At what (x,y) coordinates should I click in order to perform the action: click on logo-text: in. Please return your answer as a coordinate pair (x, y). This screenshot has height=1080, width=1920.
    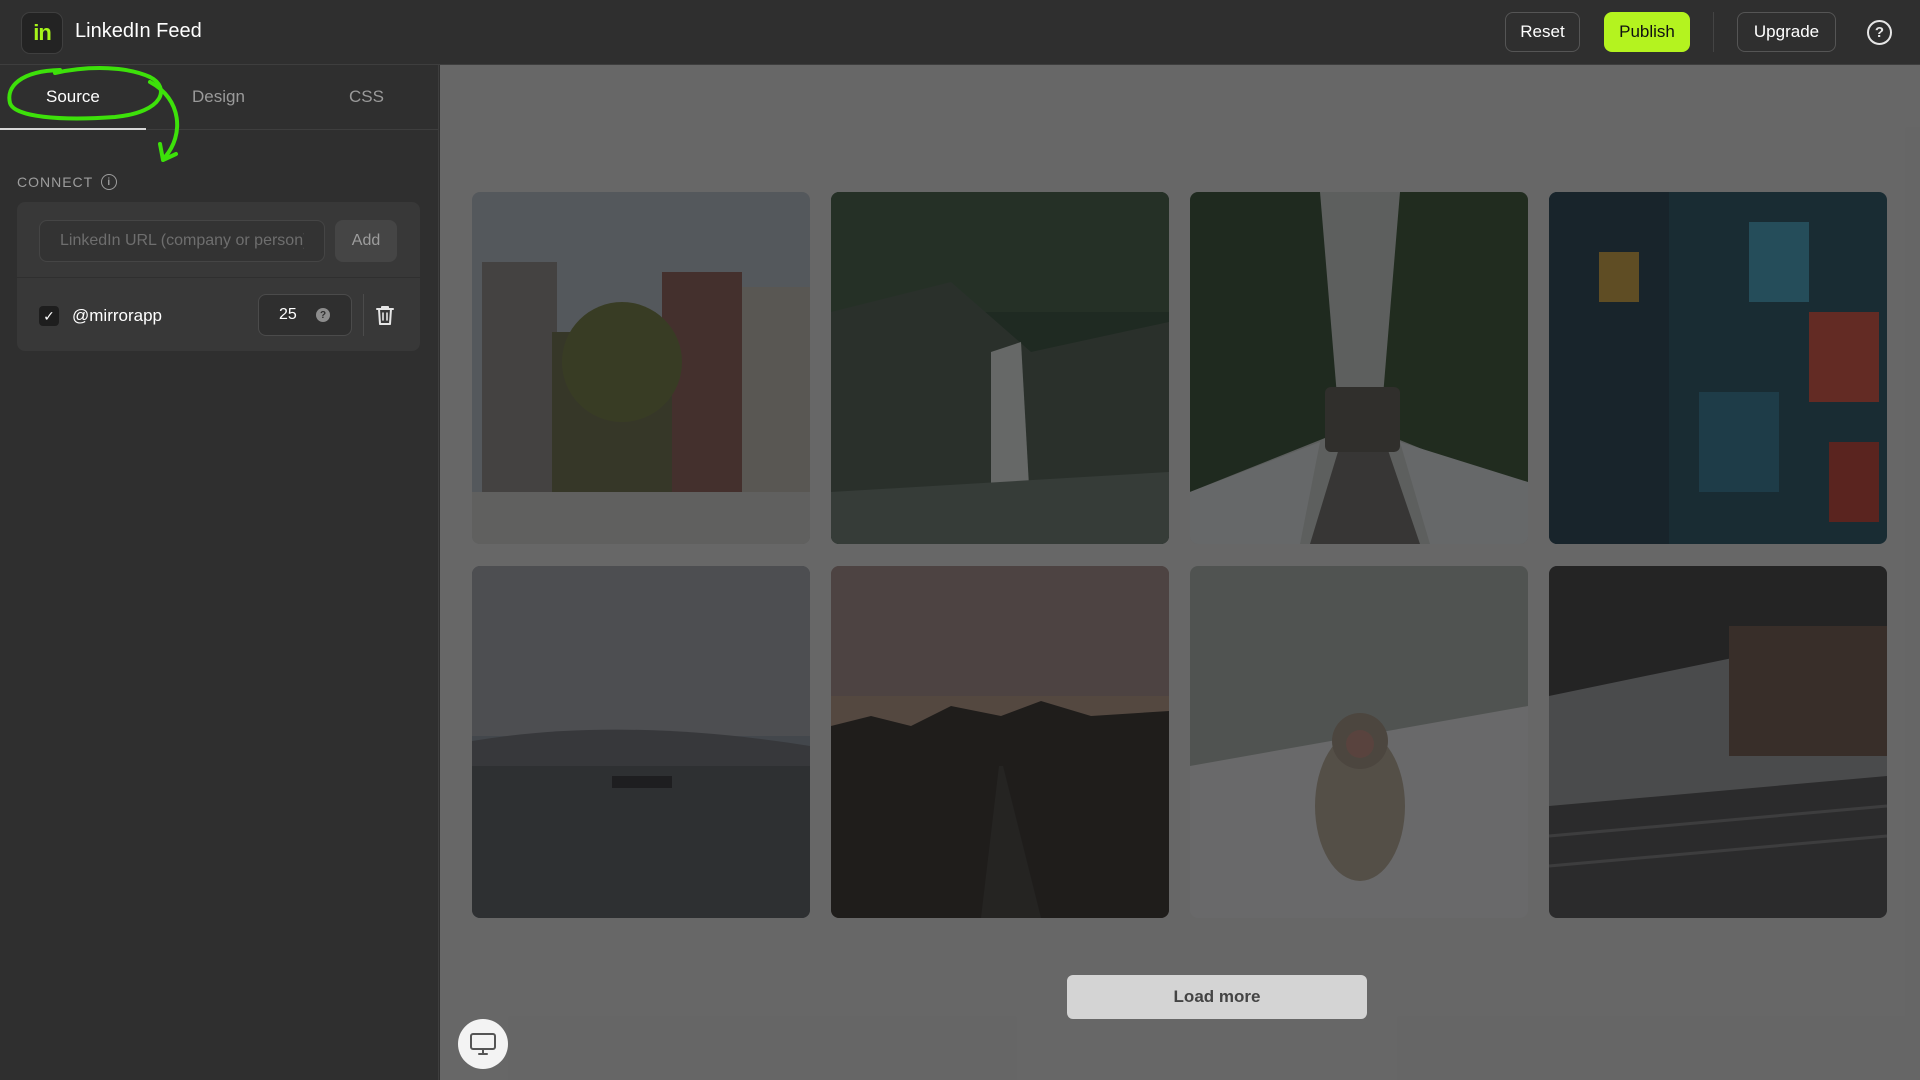
    Looking at the image, I should click on (42, 32).